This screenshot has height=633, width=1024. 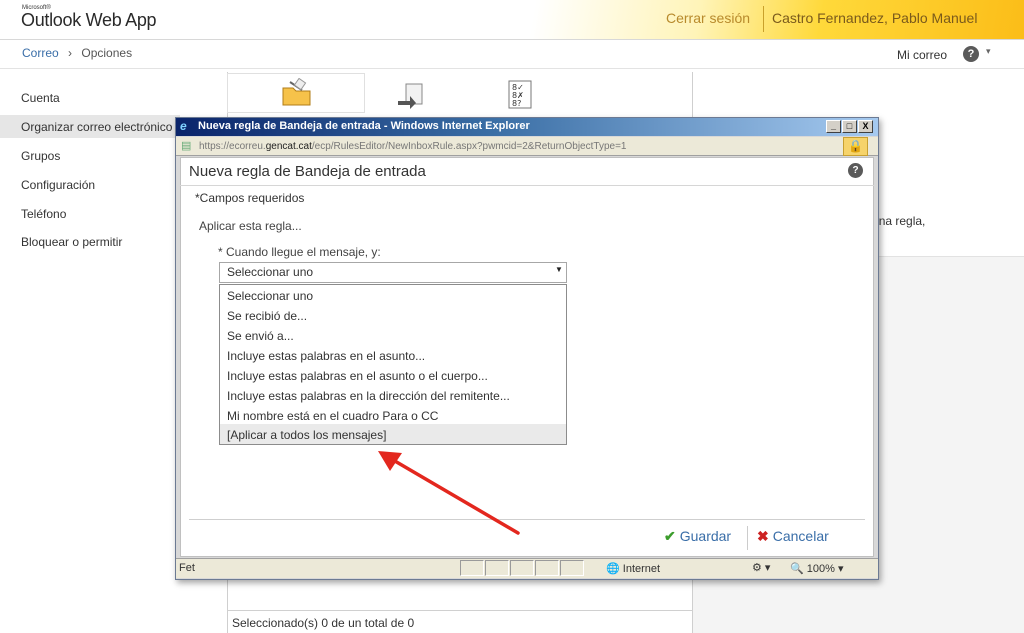 What do you see at coordinates (40, 156) in the screenshot?
I see `sidebar-item-groups: Grupos` at bounding box center [40, 156].